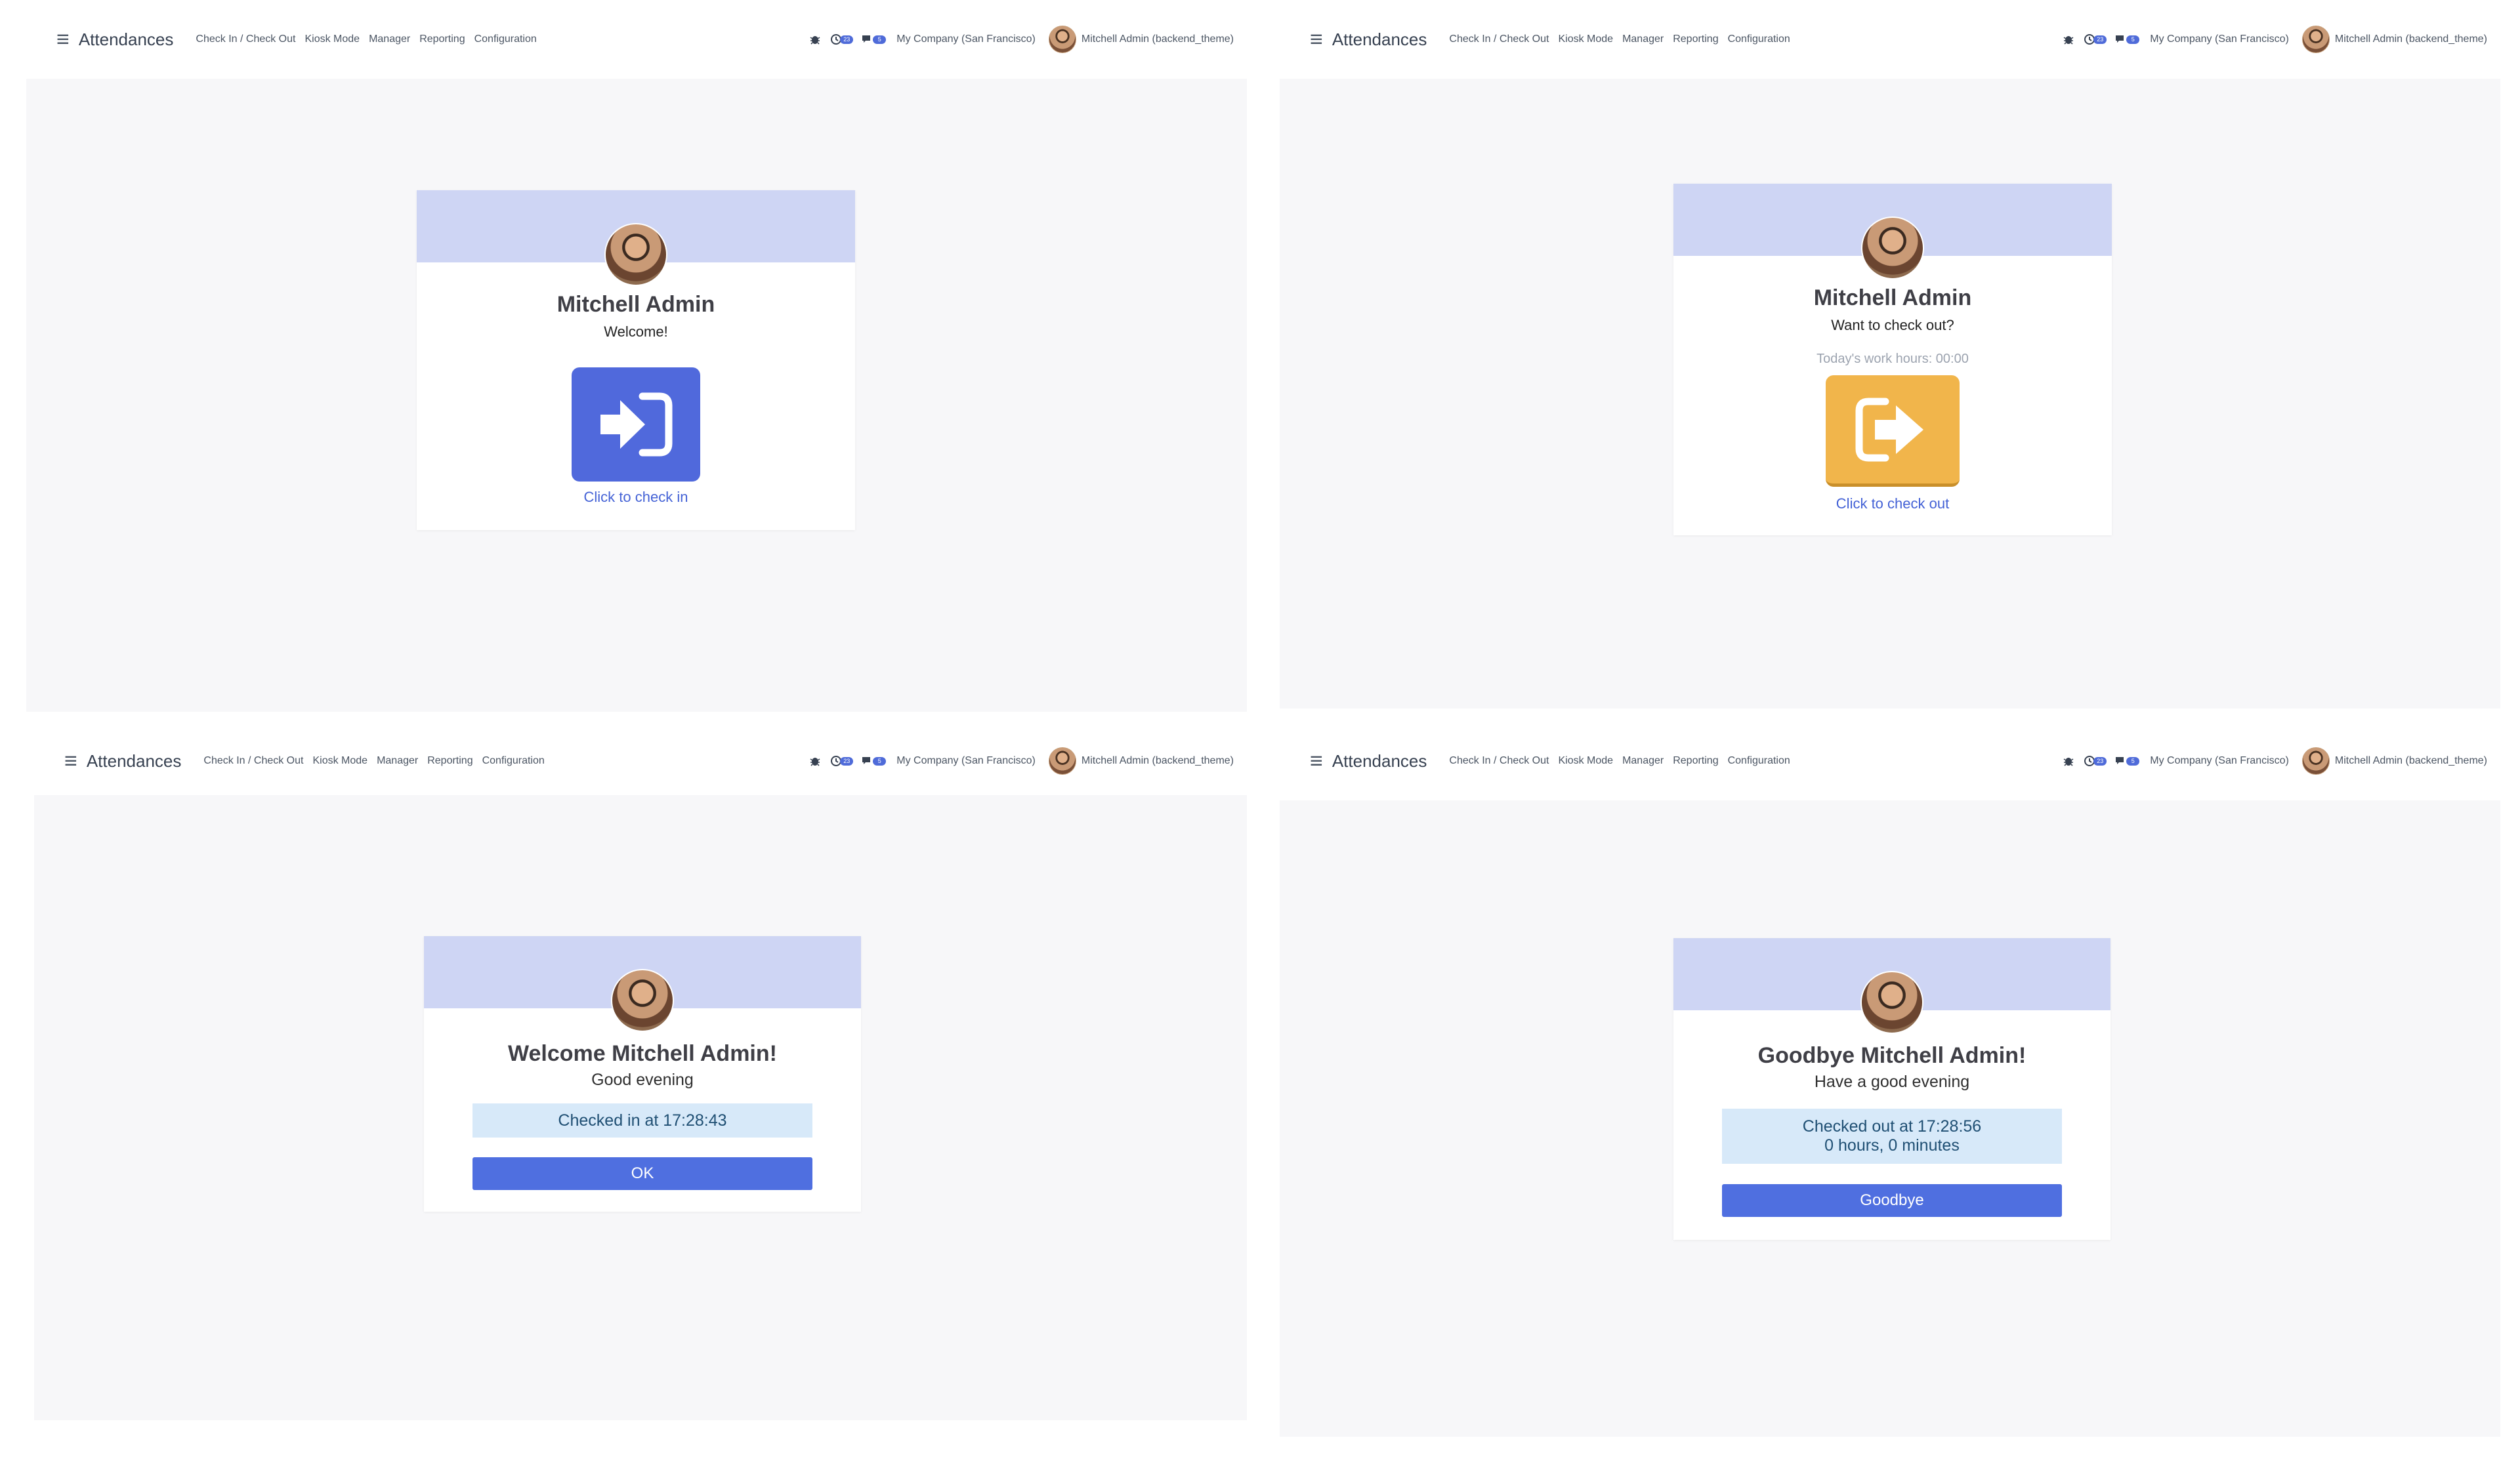 The image size is (2520, 1480). I want to click on checked-in-status: Checked in at 17:28:43, so click(642, 1120).